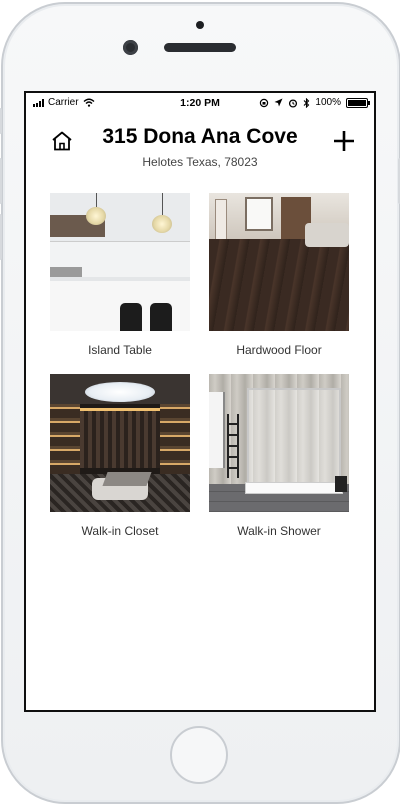 The width and height of the screenshot is (400, 804). Describe the element at coordinates (200, 47) in the screenshot. I see `earpiece-speaker` at that location.